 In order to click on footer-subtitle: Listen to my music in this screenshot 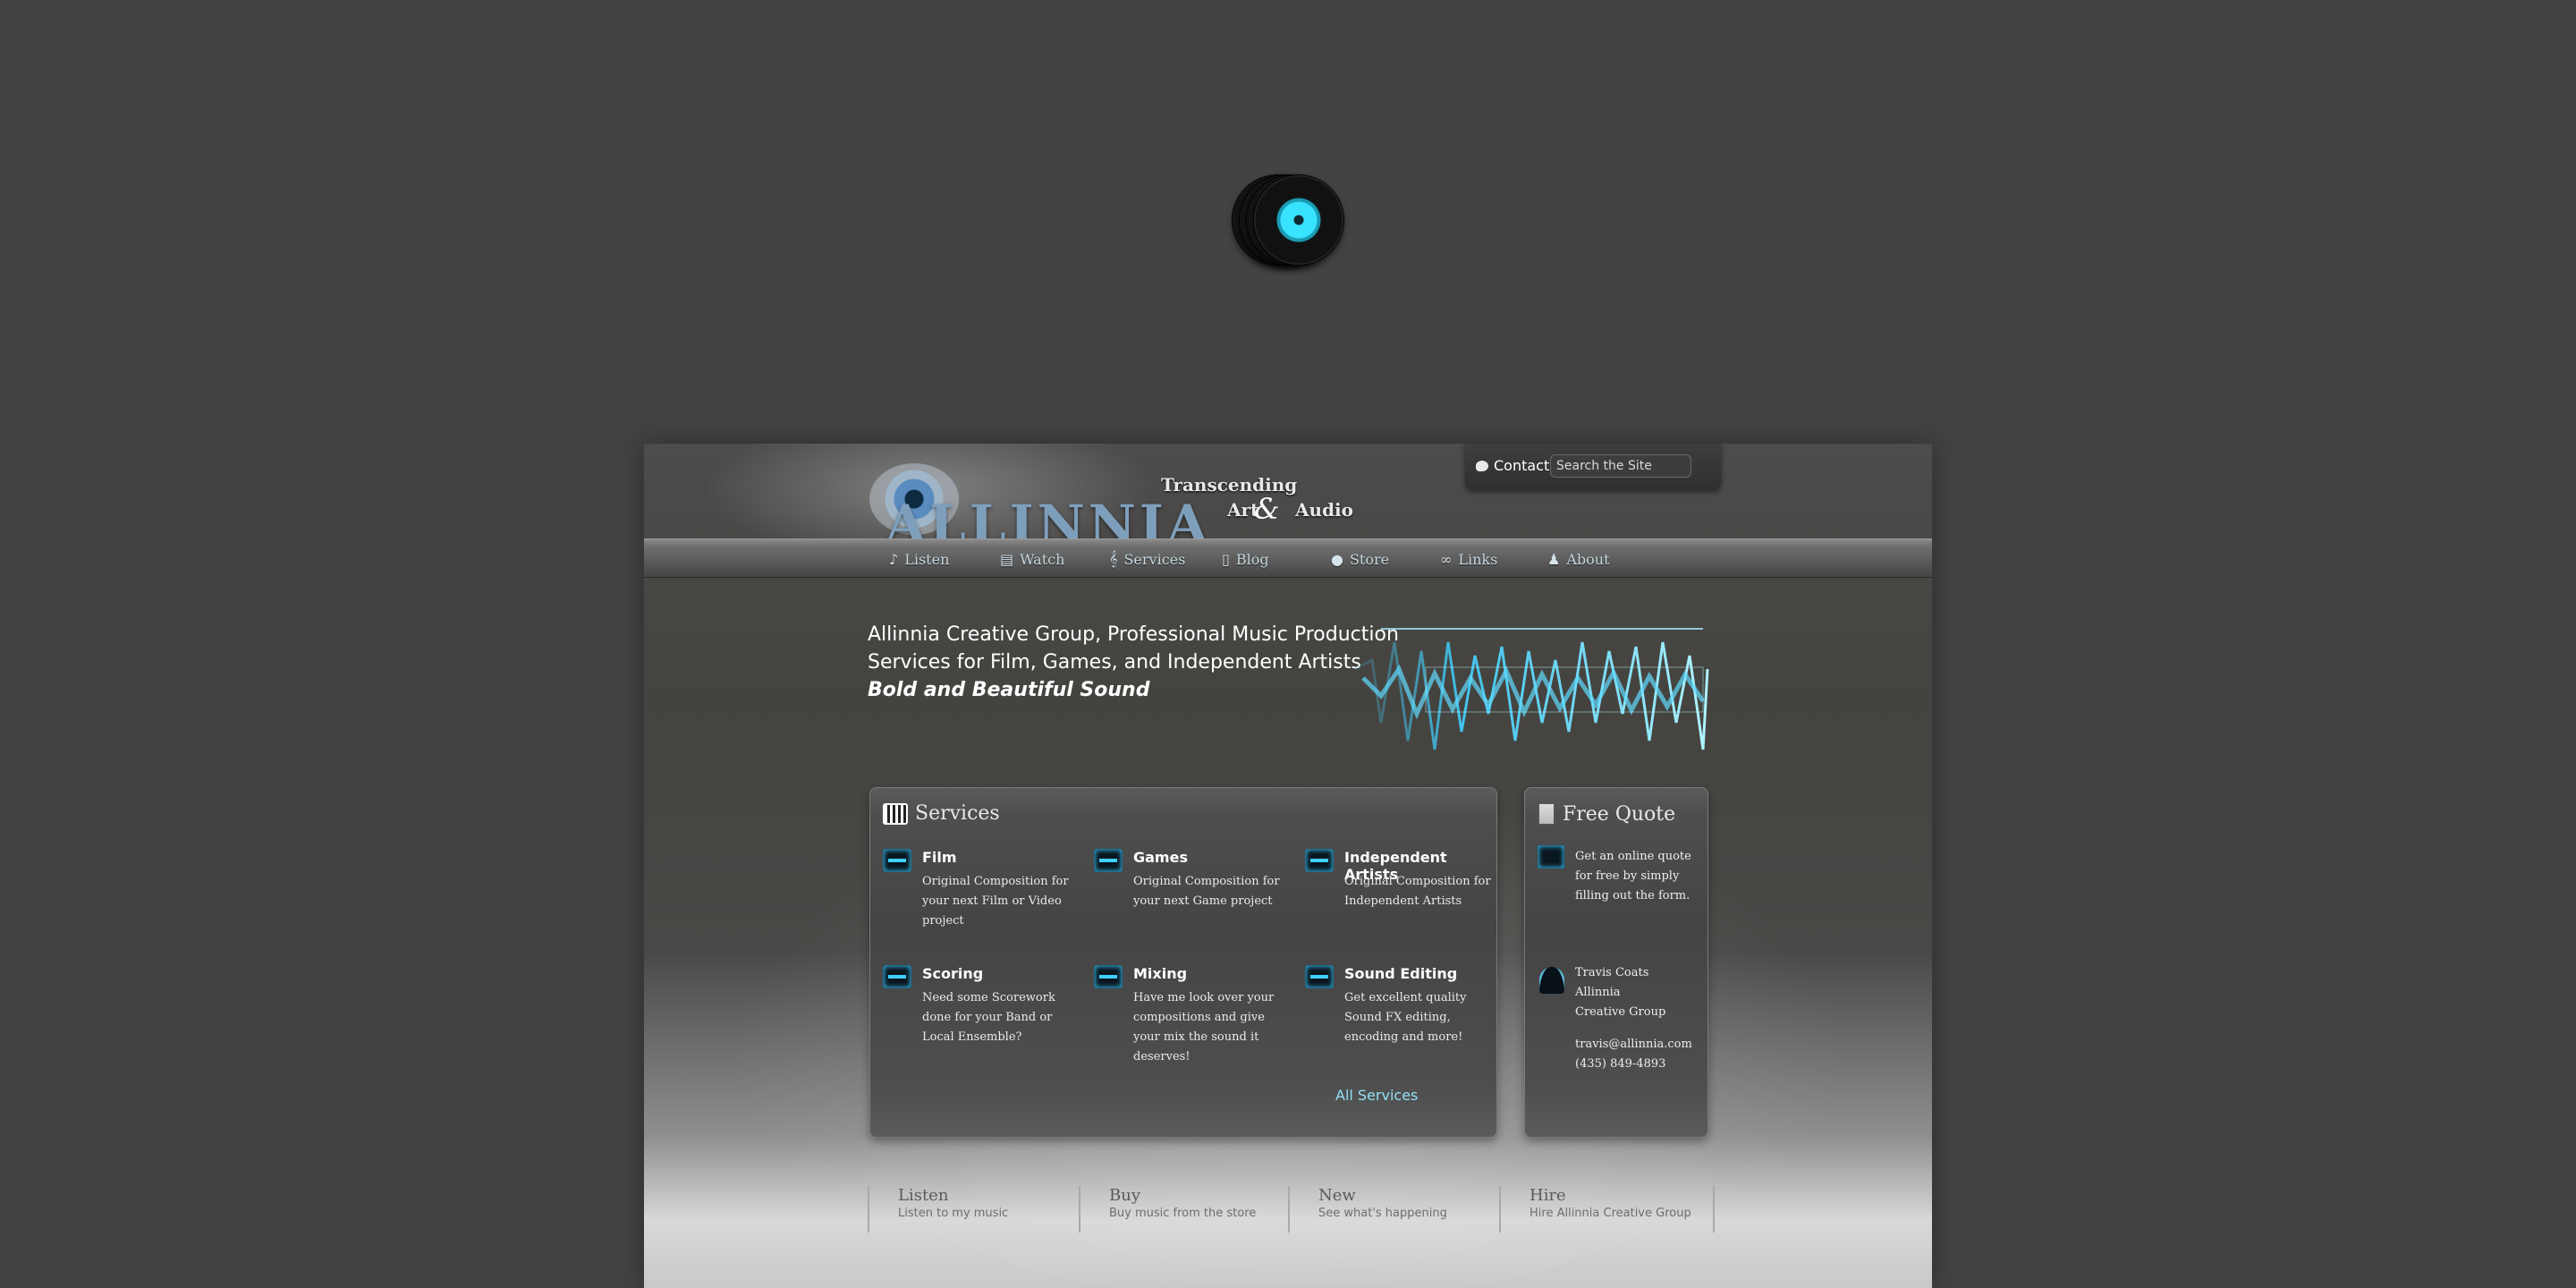, I will do `click(953, 1213)`.